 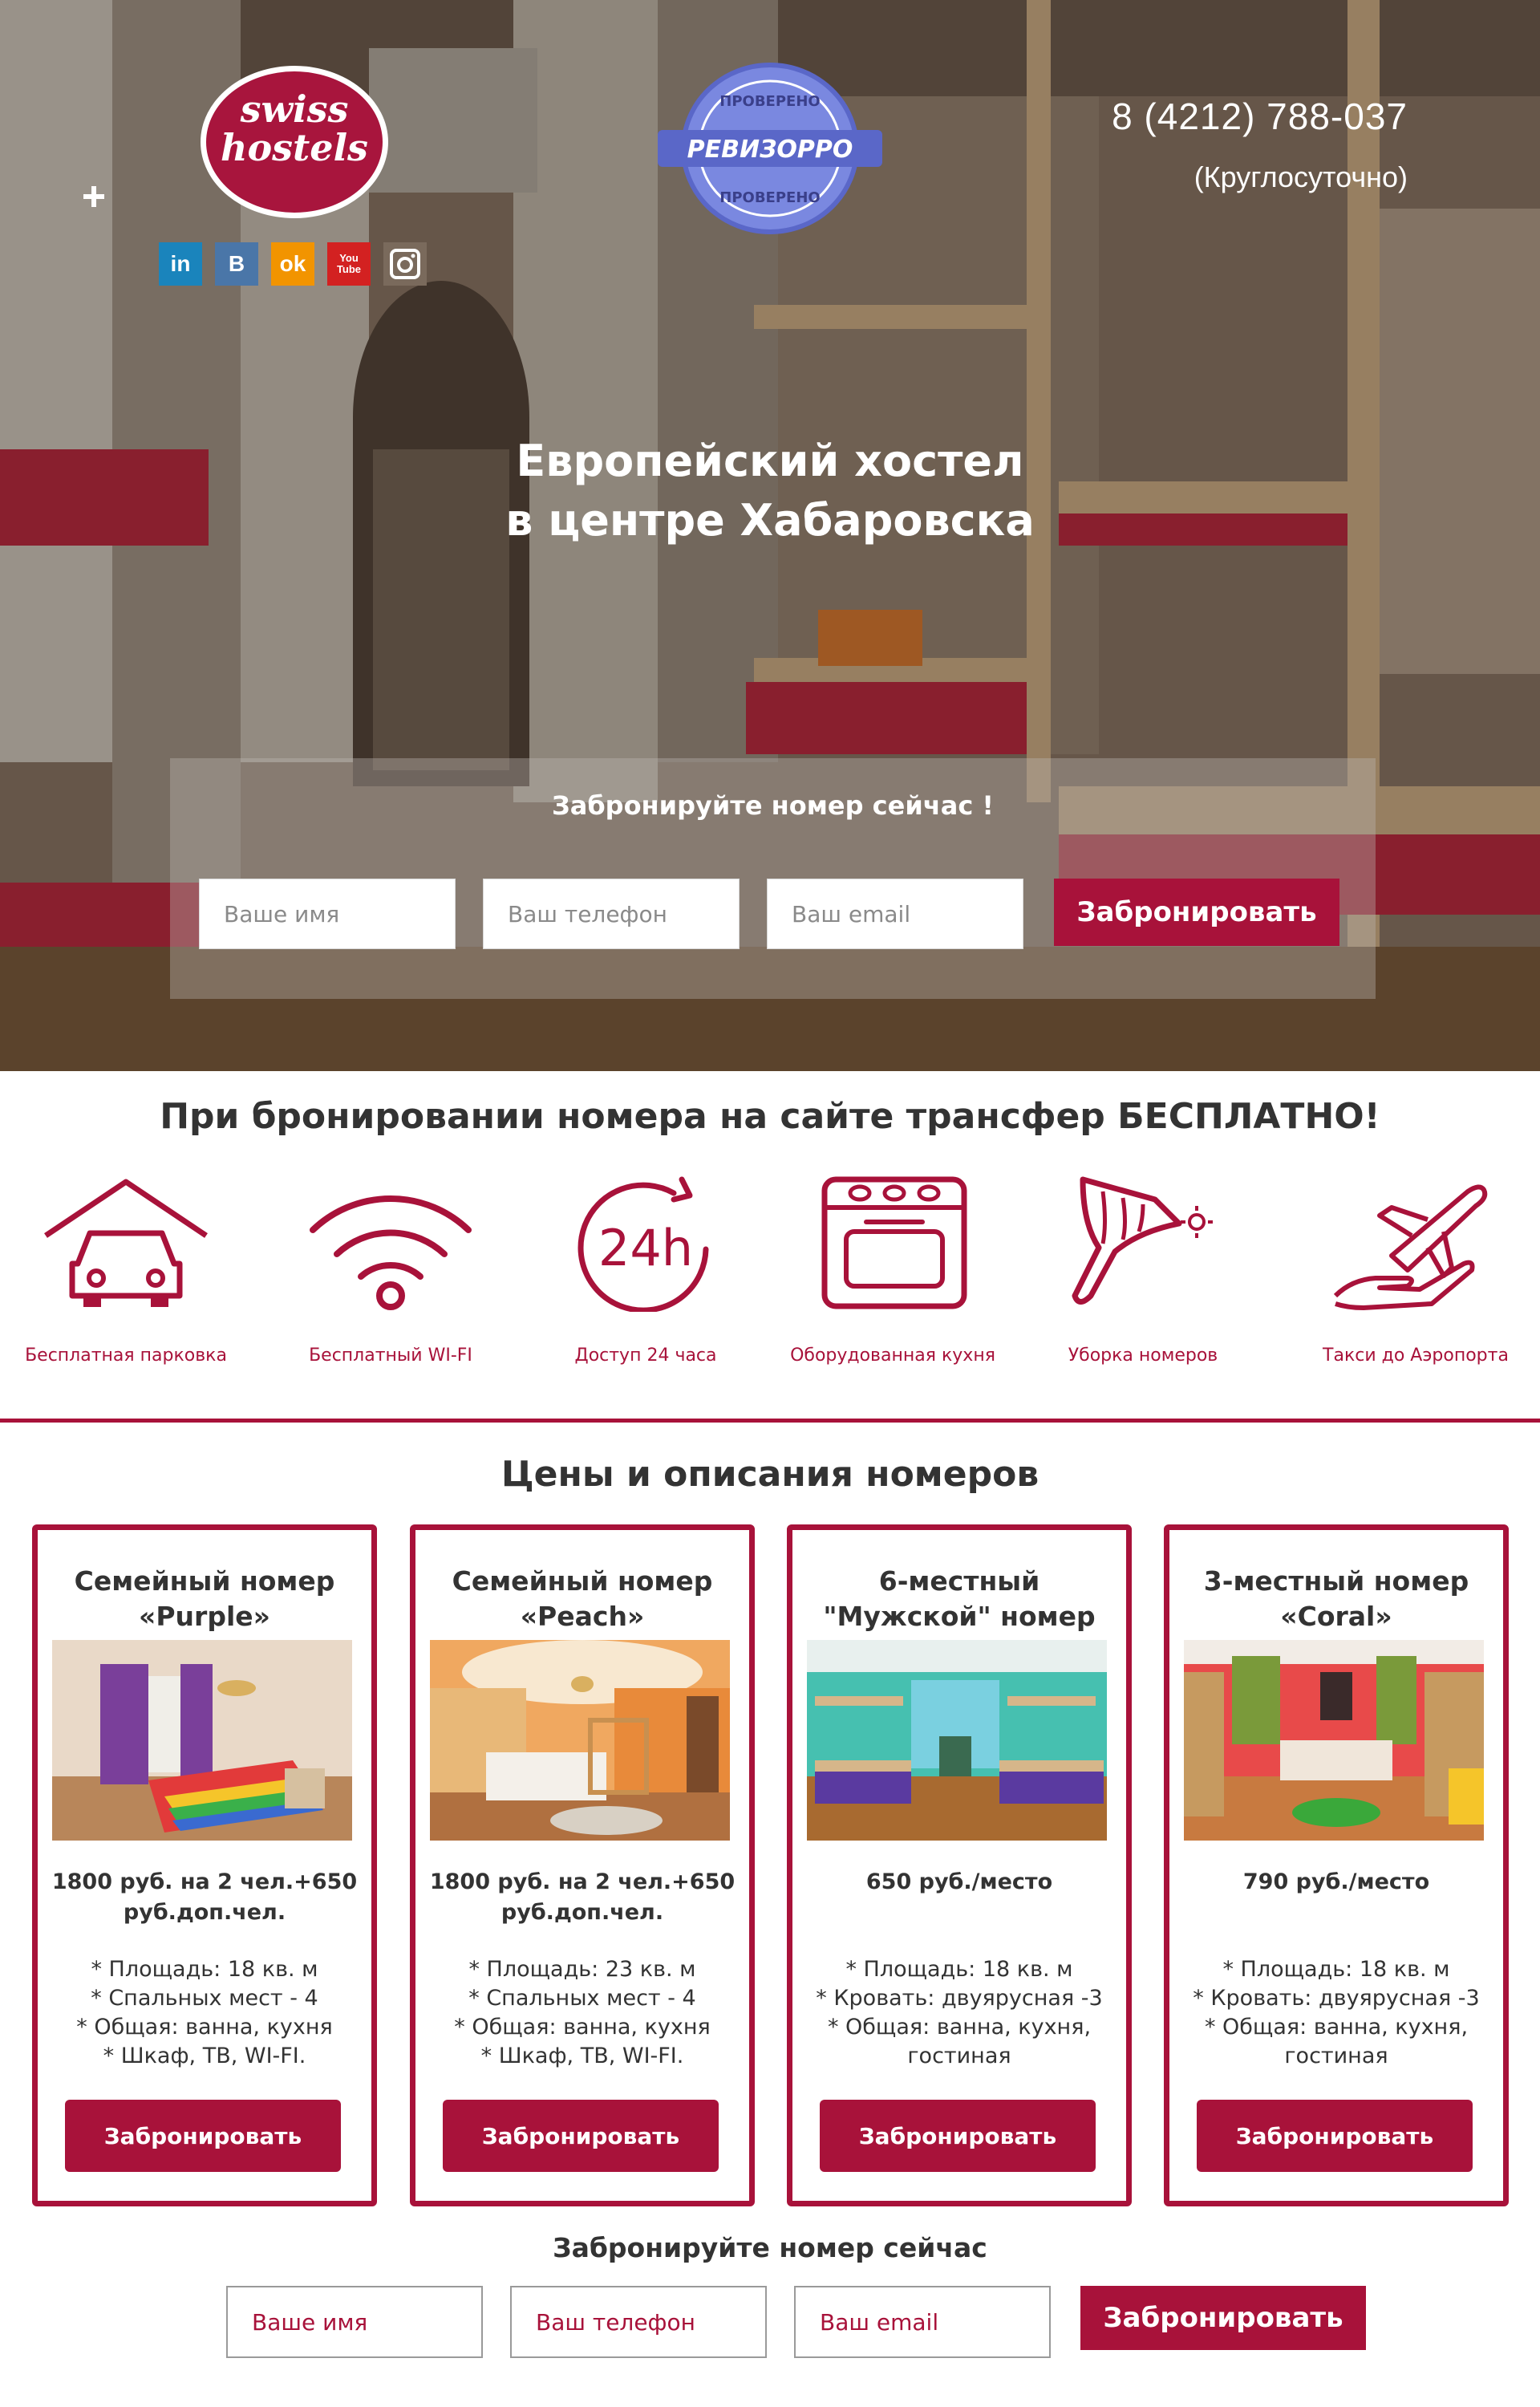 What do you see at coordinates (1223, 2318) in the screenshot?
I see `bottom-book-button: Забронировать` at bounding box center [1223, 2318].